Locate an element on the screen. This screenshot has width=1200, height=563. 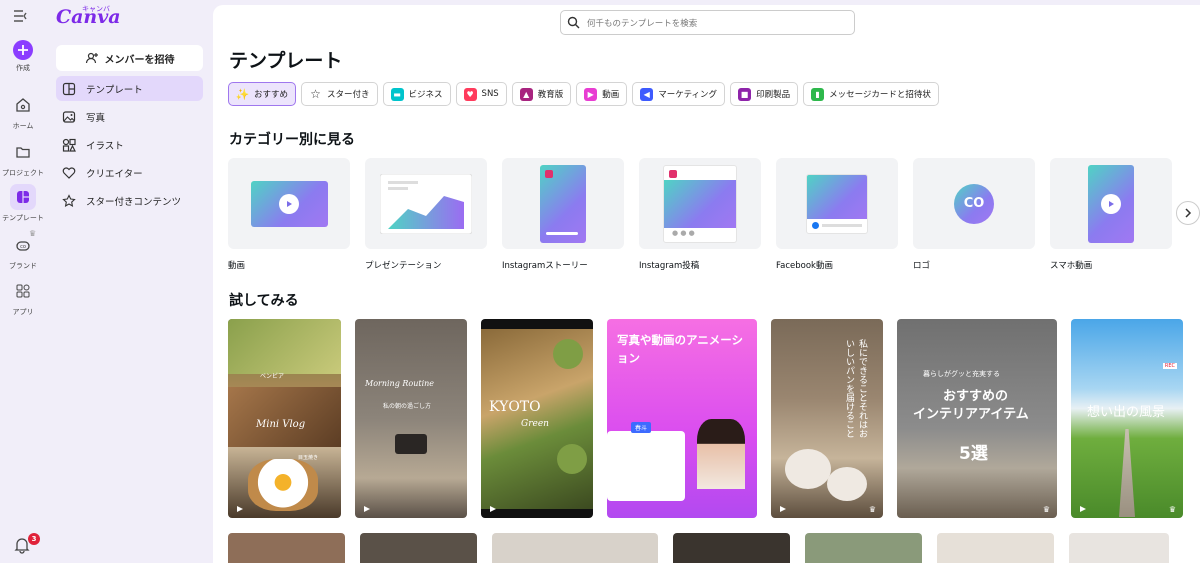
chip-video: ▶ 動画 is located at coordinates (602, 94).